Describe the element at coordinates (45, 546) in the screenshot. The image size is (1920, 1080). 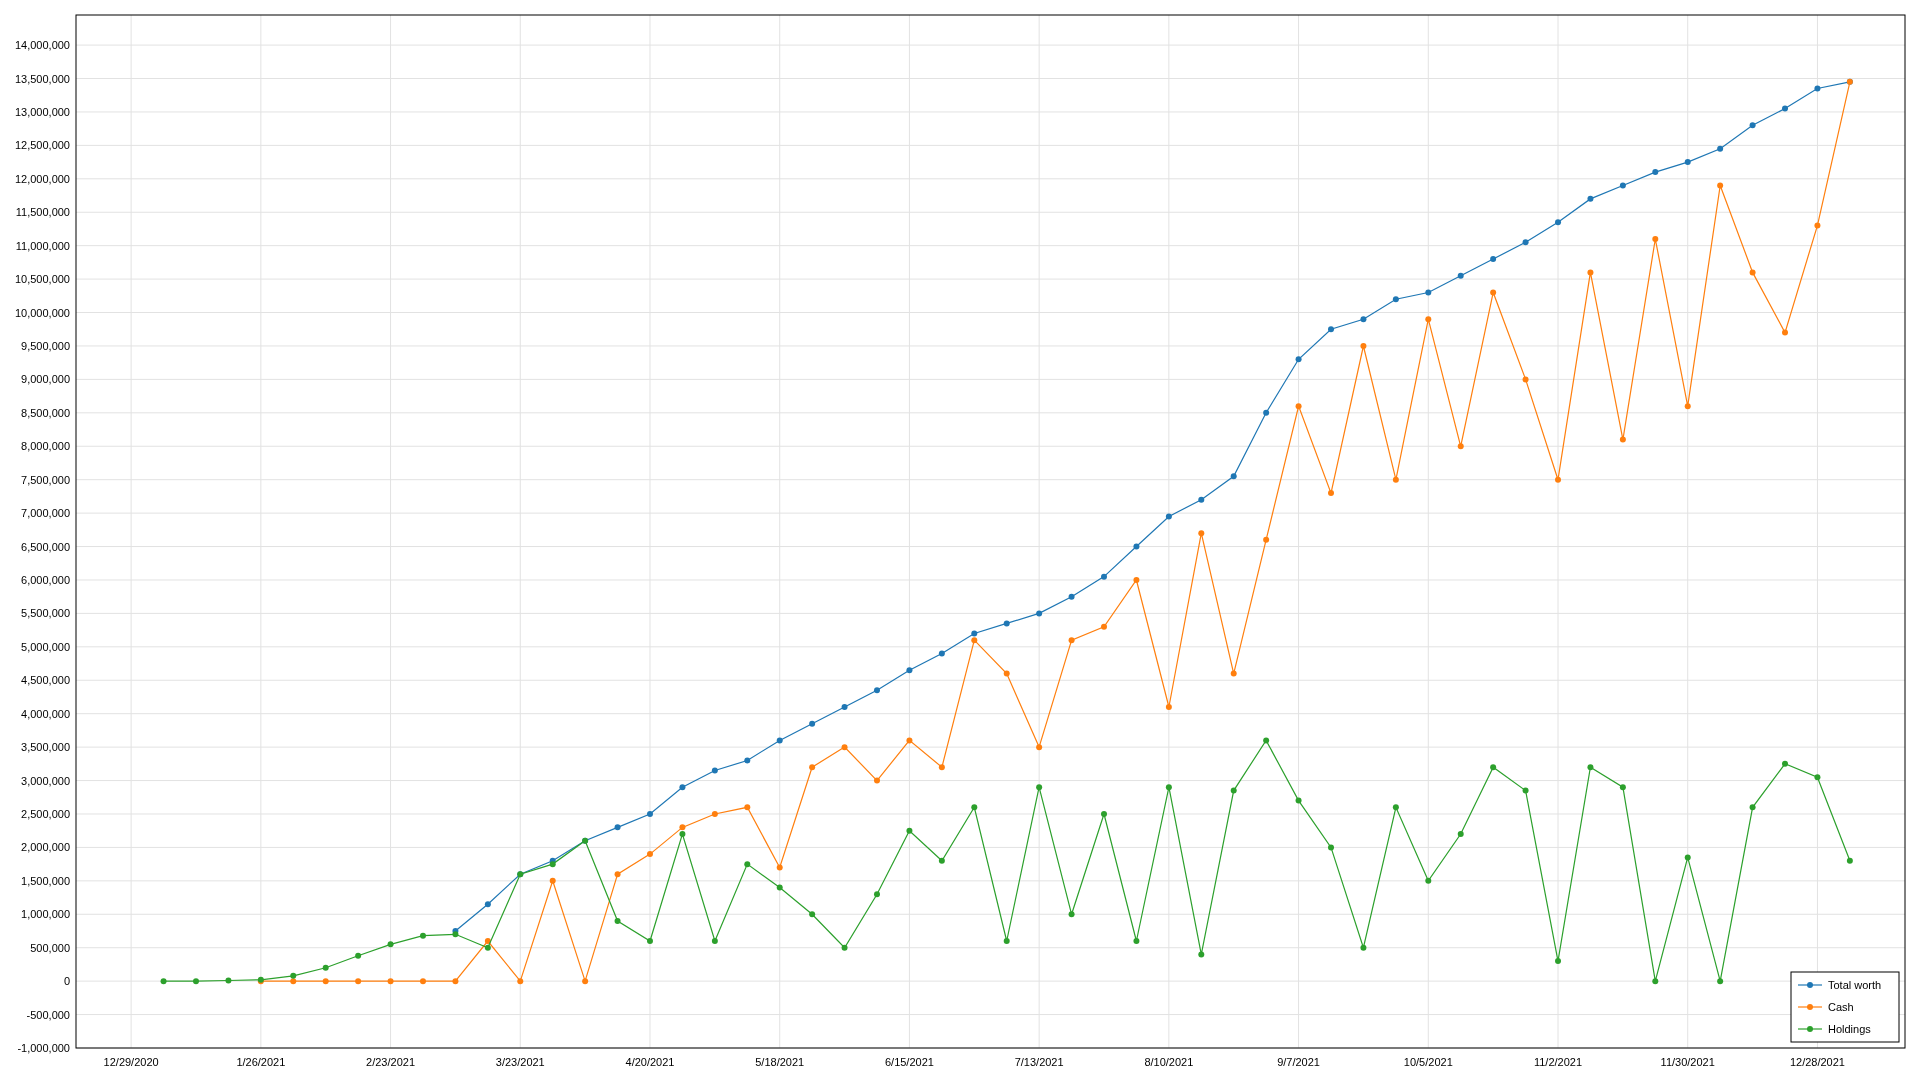
I see `y-axis-label: 6,500,000` at that location.